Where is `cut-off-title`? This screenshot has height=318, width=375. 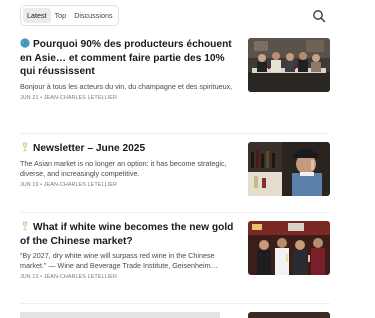 cut-off-title is located at coordinates (120, 315).